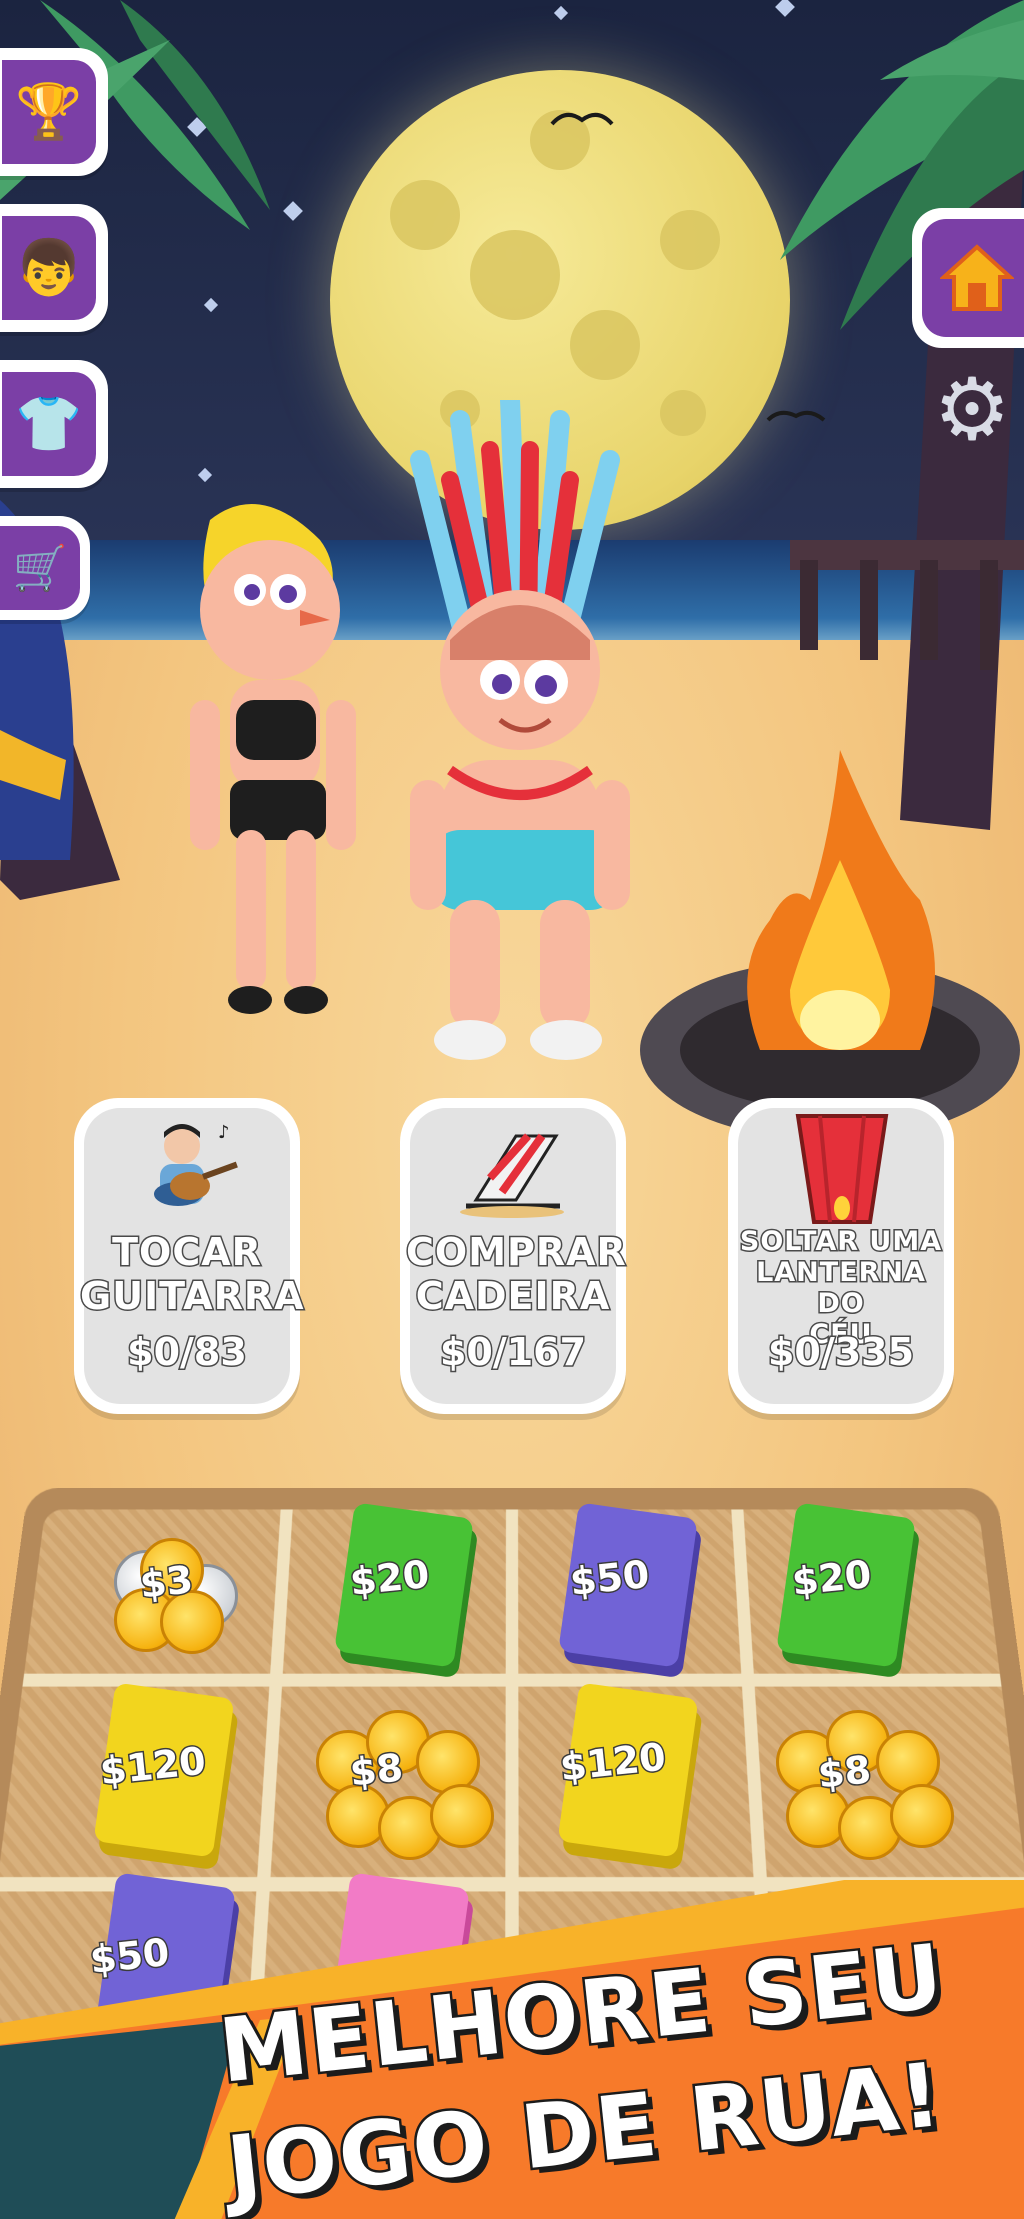 The width and height of the screenshot is (1024, 2219). I want to click on trophy-button: 🏆, so click(54, 112).